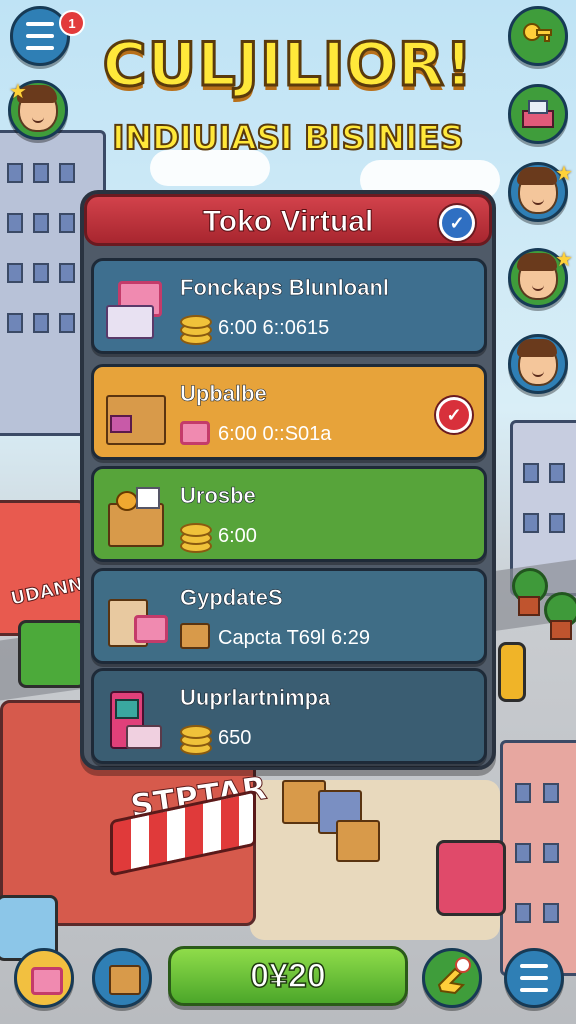 This screenshot has height=1024, width=576. Describe the element at coordinates (289, 514) in the screenshot. I see `shop-item-card: Urosbe 6:00` at that location.